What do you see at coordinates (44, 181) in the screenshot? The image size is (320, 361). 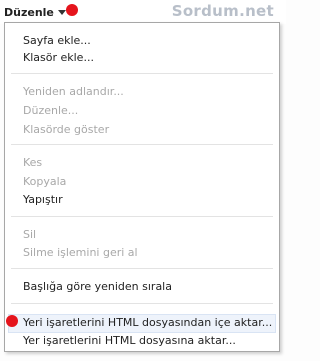 I see `menu-item-copy: Kopyala` at bounding box center [44, 181].